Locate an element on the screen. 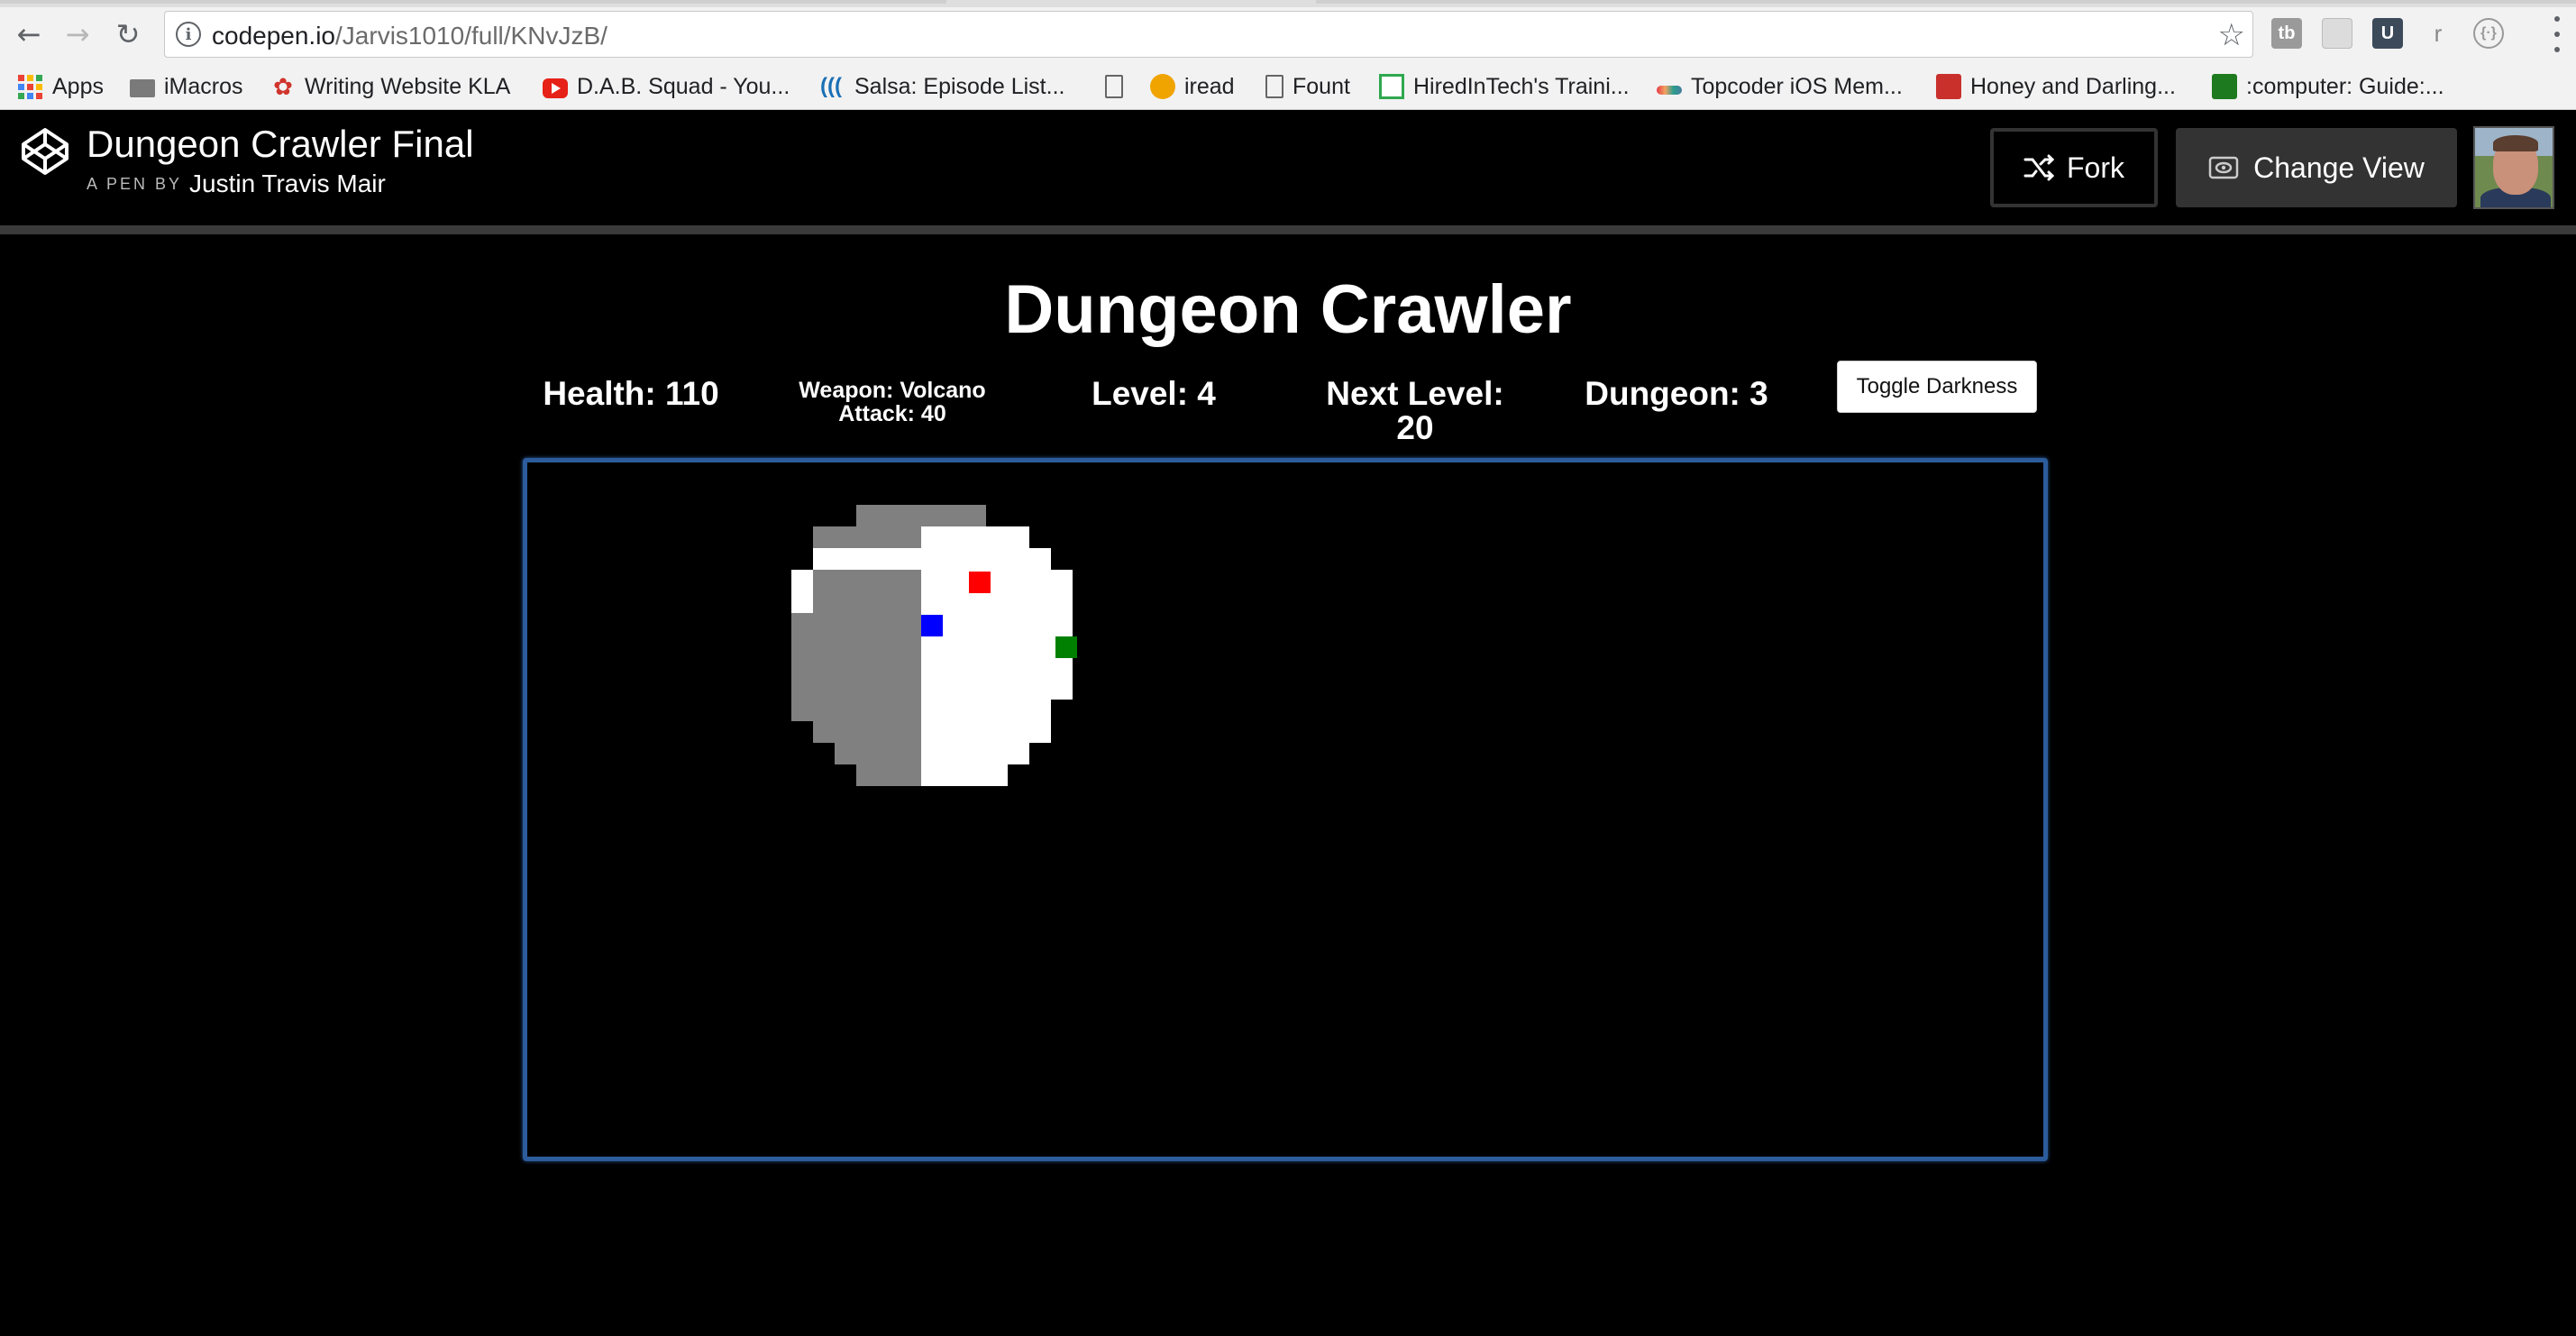  tab-strip is located at coordinates (1288, 3).